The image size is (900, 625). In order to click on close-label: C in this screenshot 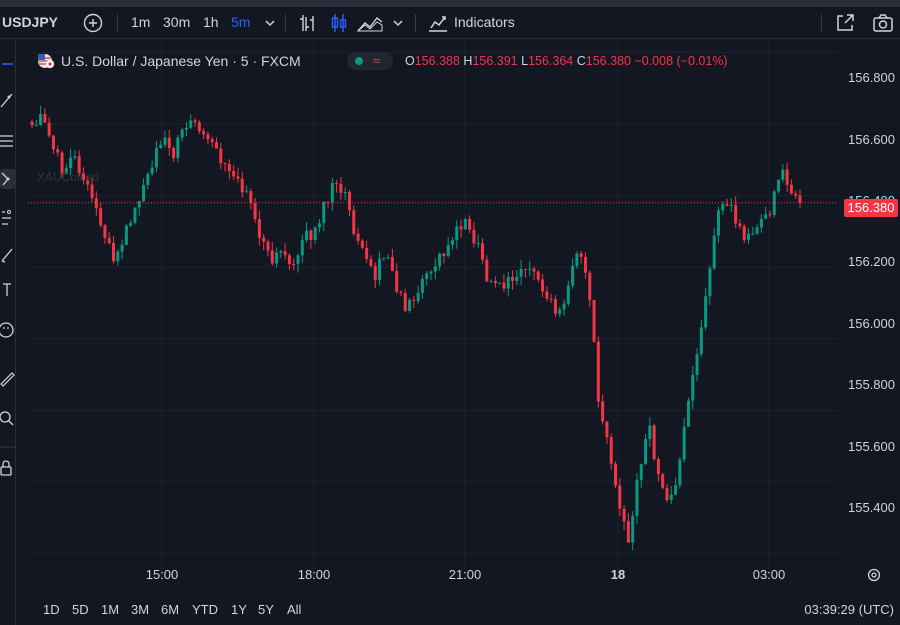, I will do `click(581, 61)`.